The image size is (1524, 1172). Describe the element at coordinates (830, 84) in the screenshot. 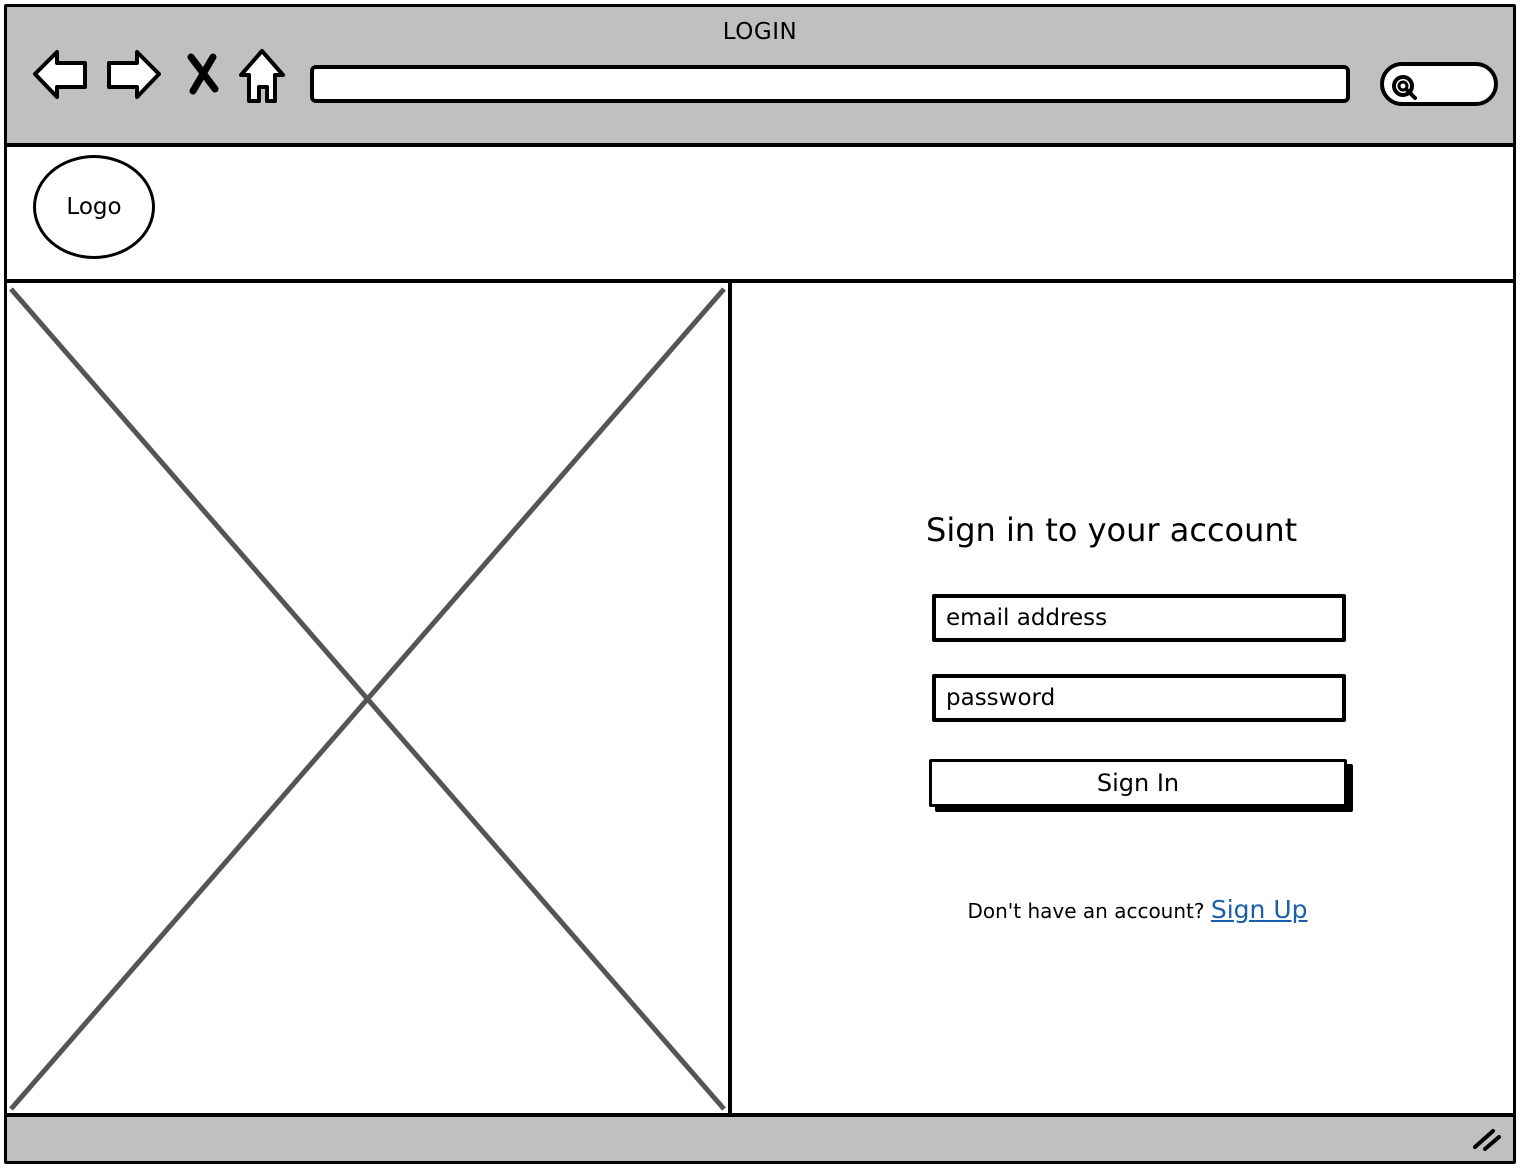

I see `address-bar` at that location.